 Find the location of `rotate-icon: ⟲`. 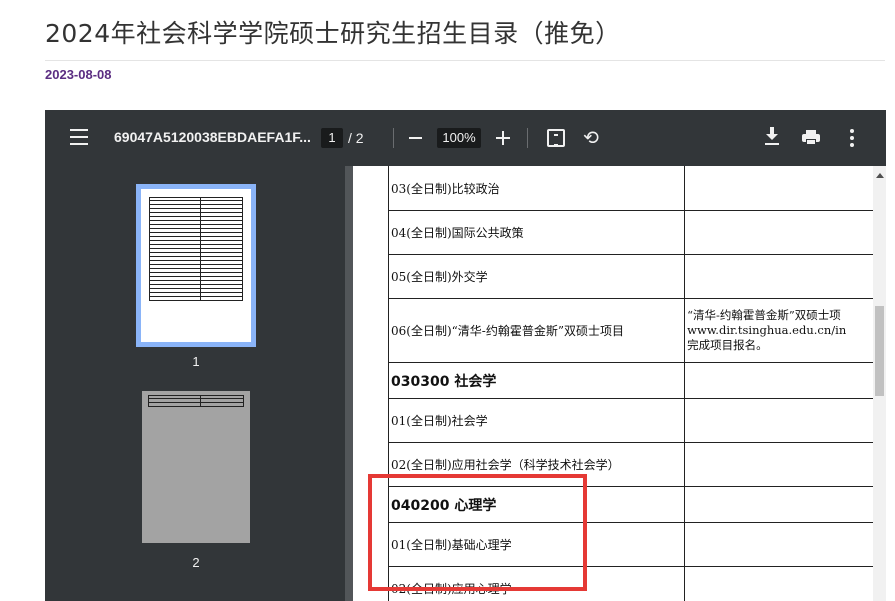

rotate-icon: ⟲ is located at coordinates (591, 138).